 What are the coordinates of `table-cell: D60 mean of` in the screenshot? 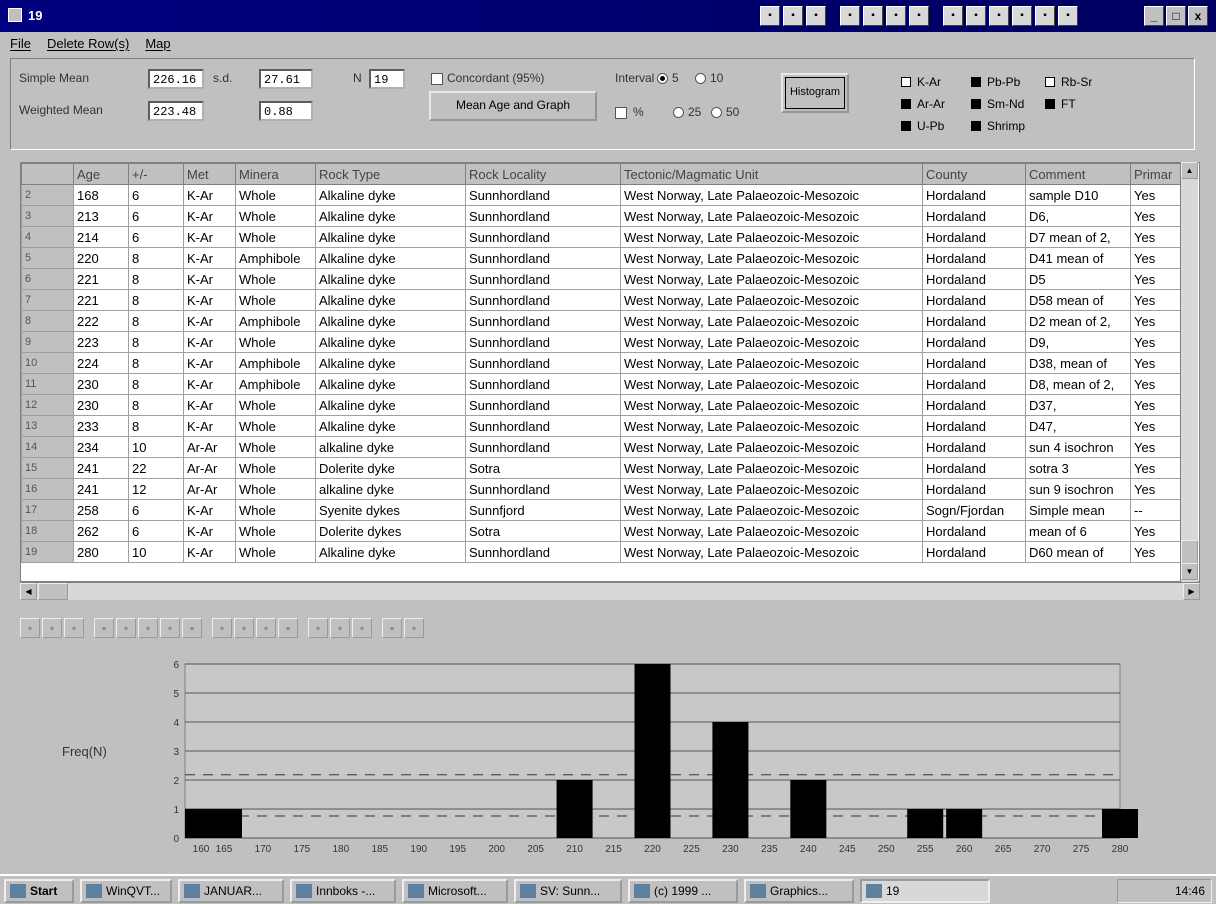 It's located at (1078, 552).